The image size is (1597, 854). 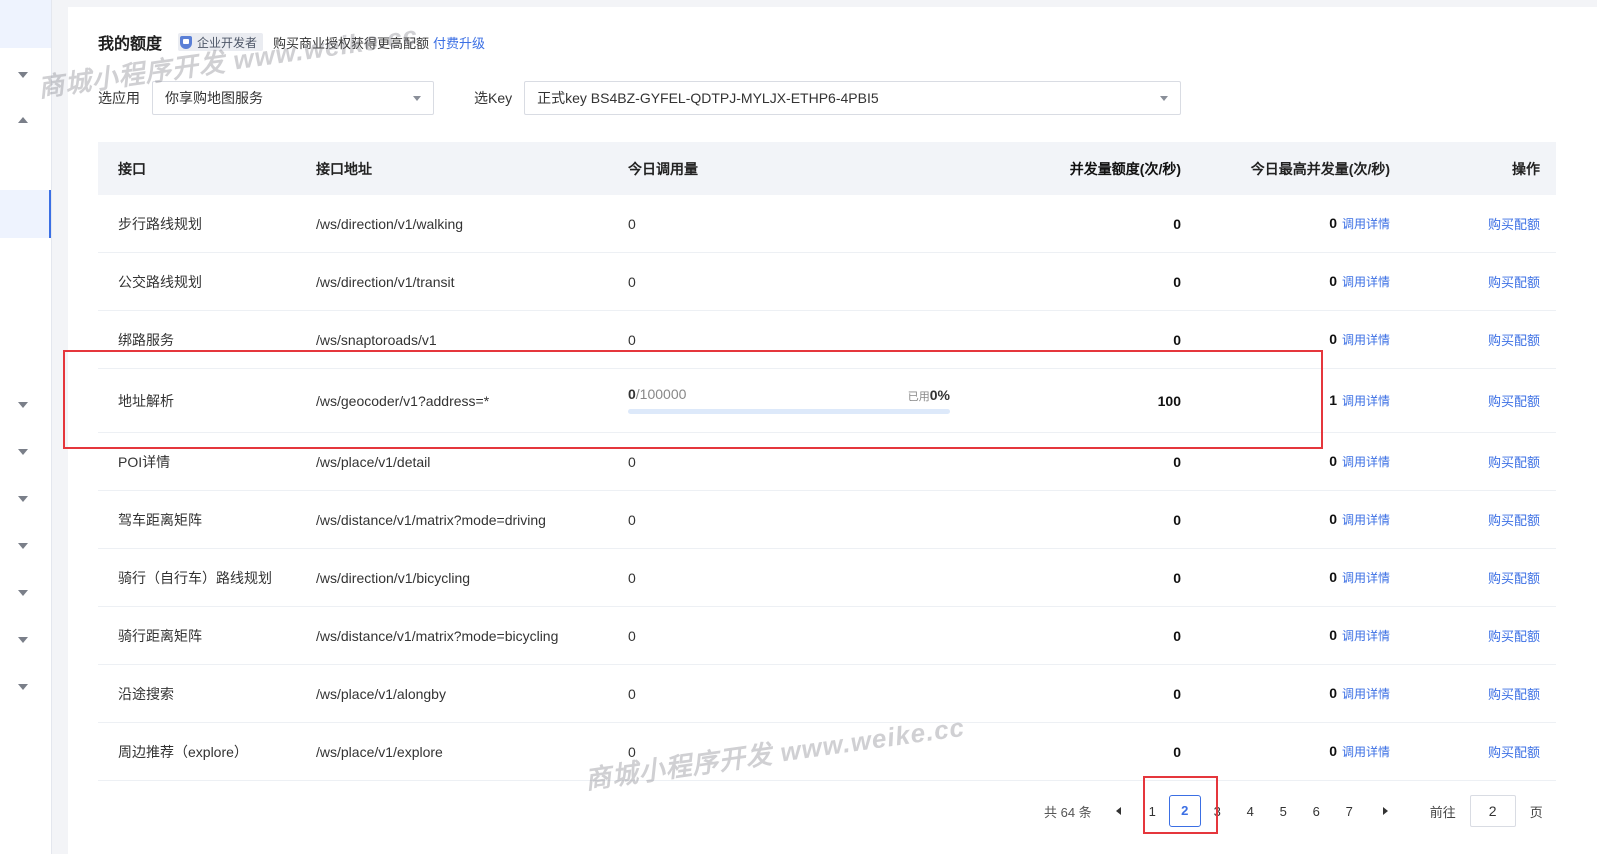 What do you see at coordinates (1152, 811) in the screenshot?
I see `page-1: 1` at bounding box center [1152, 811].